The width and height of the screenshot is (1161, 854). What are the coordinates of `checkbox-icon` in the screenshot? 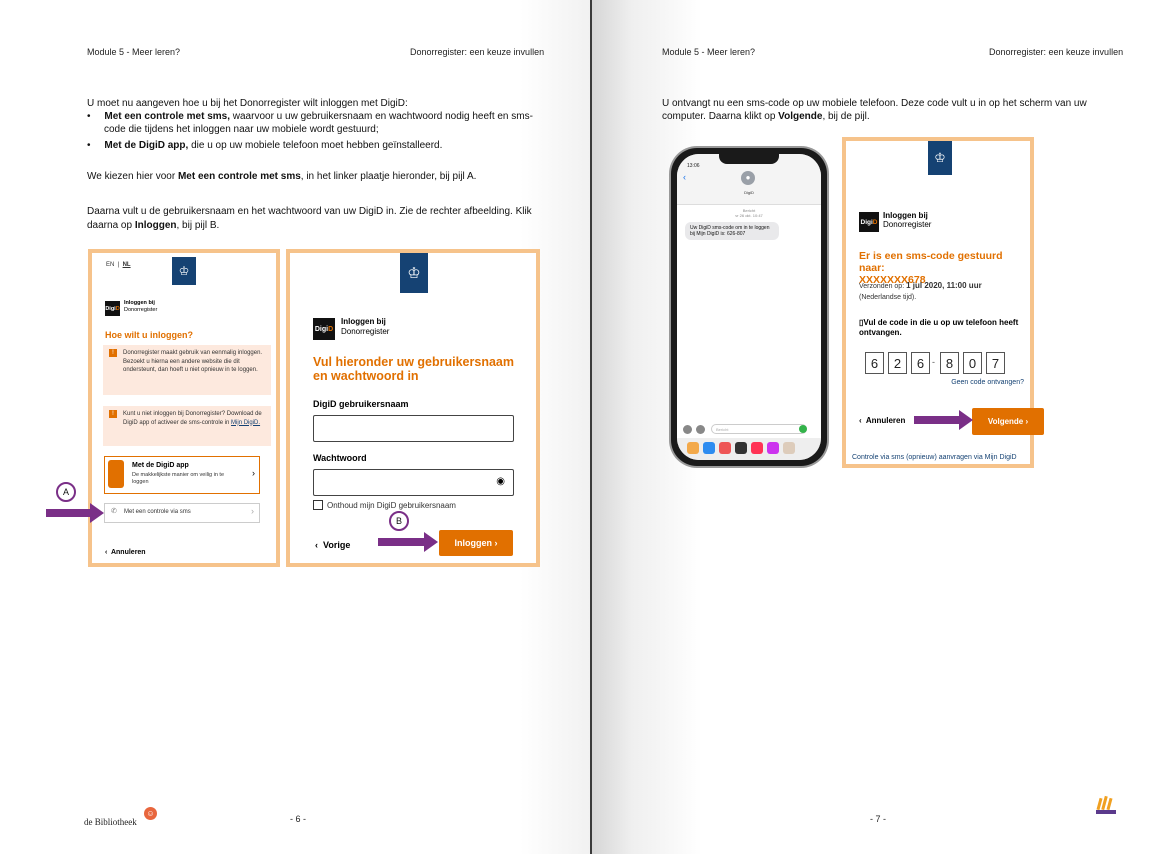 It's located at (318, 505).